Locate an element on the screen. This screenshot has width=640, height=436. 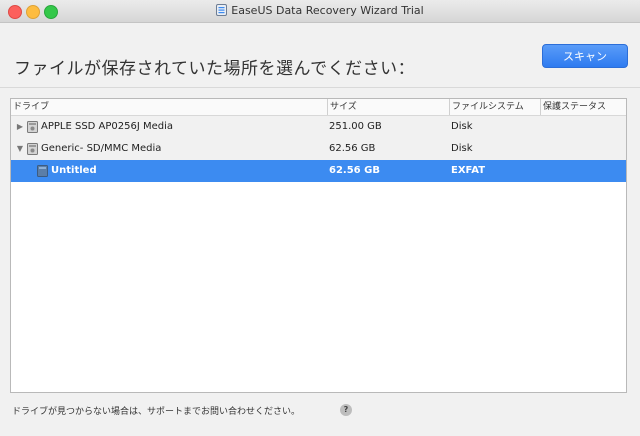
window-title: EaseUS Data Recovery Wizard Trial is located at coordinates (327, 10).